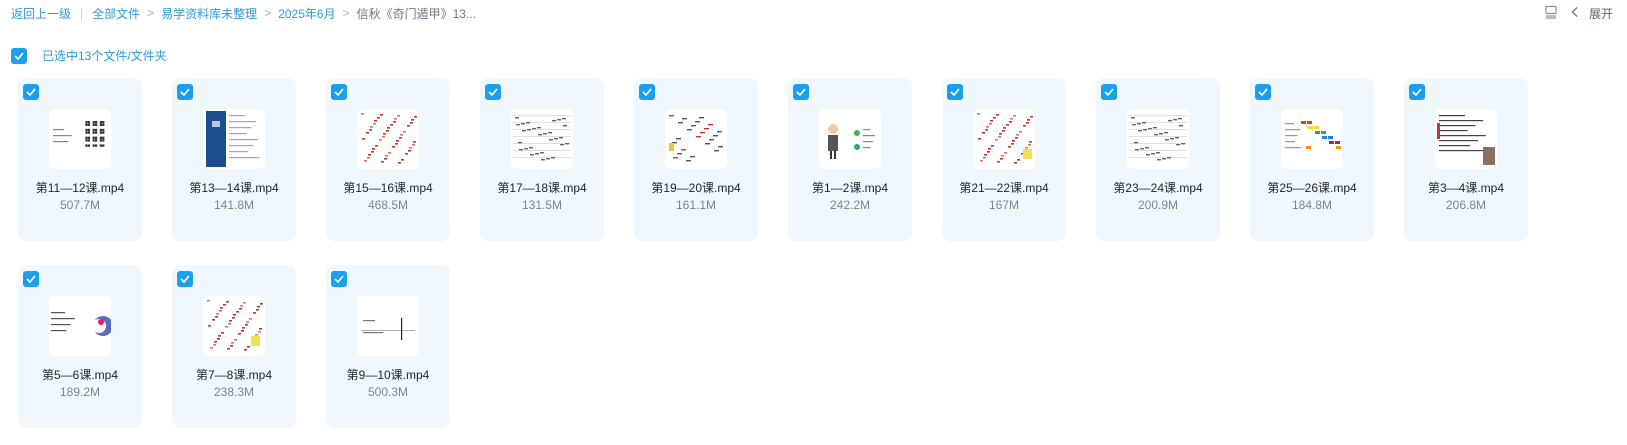  I want to click on file-card: 第19—20课.mp4 161.1M, so click(696, 159).